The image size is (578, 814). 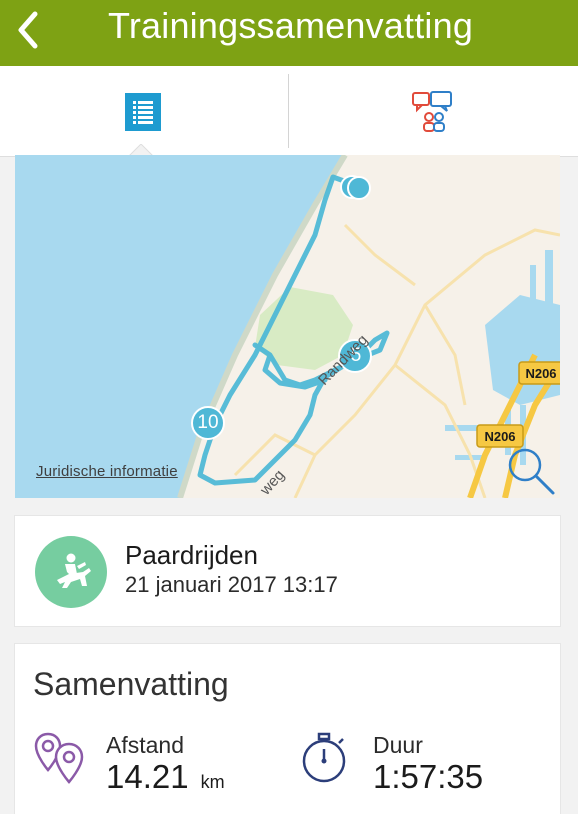 What do you see at coordinates (208, 422) in the screenshot?
I see `km-marker-10-label: 10` at bounding box center [208, 422].